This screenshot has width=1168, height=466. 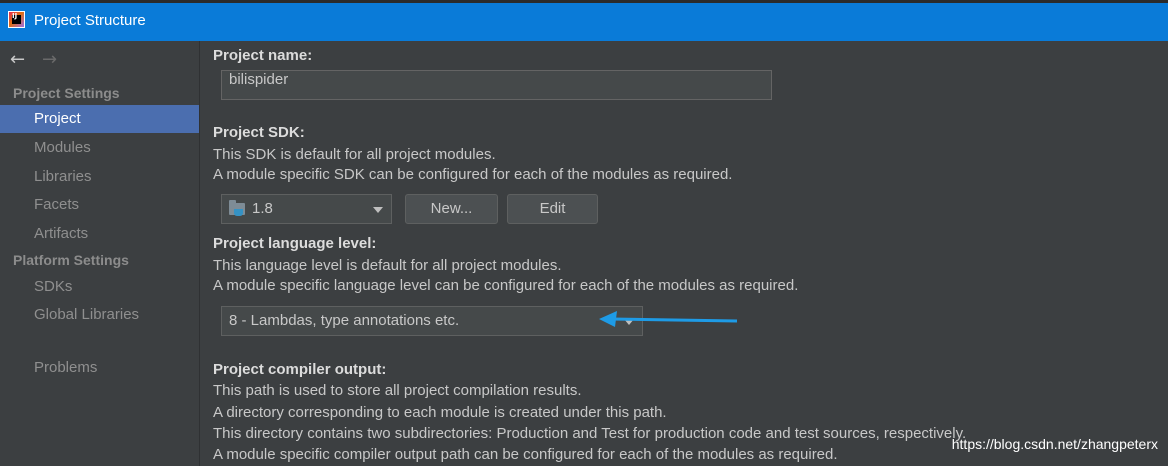 I want to click on intellij-icon: IJ, so click(x=16, y=19).